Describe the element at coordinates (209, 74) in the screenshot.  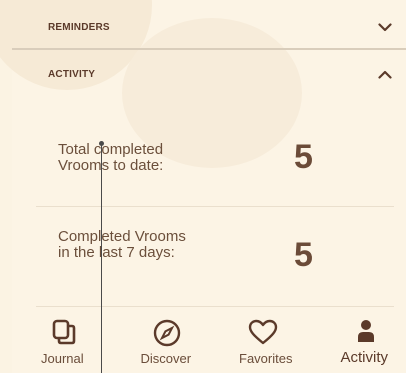
I see `activity-section-header: ACTIVITY` at that location.